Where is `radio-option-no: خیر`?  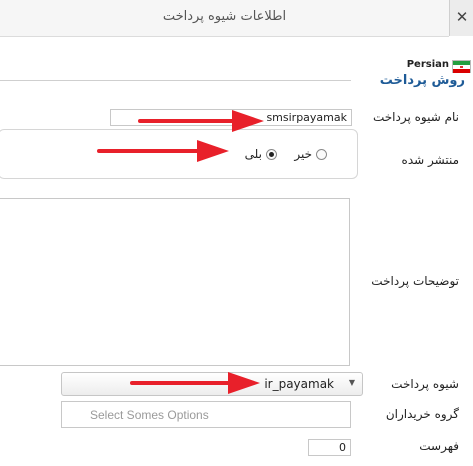
radio-option-no: خیر is located at coordinates (310, 154).